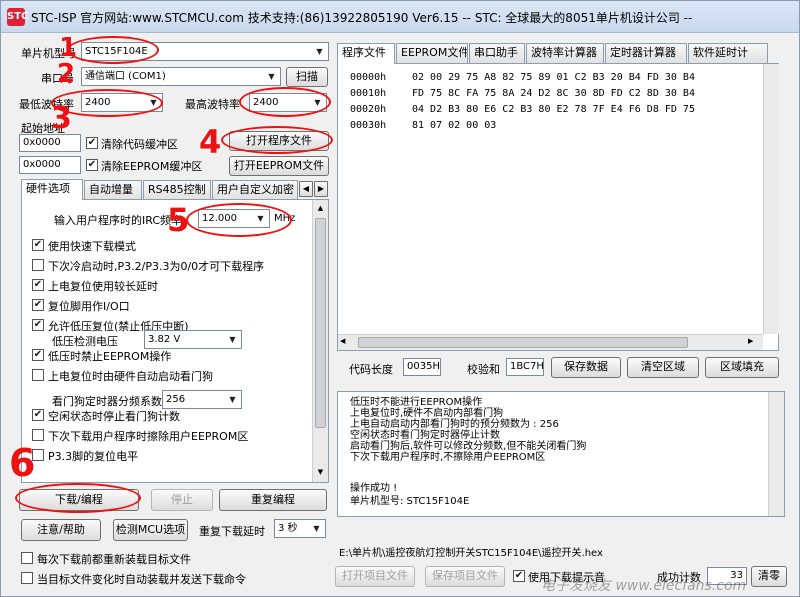 The image size is (800, 597). I want to click on hex-address: 00020h, so click(368, 109).